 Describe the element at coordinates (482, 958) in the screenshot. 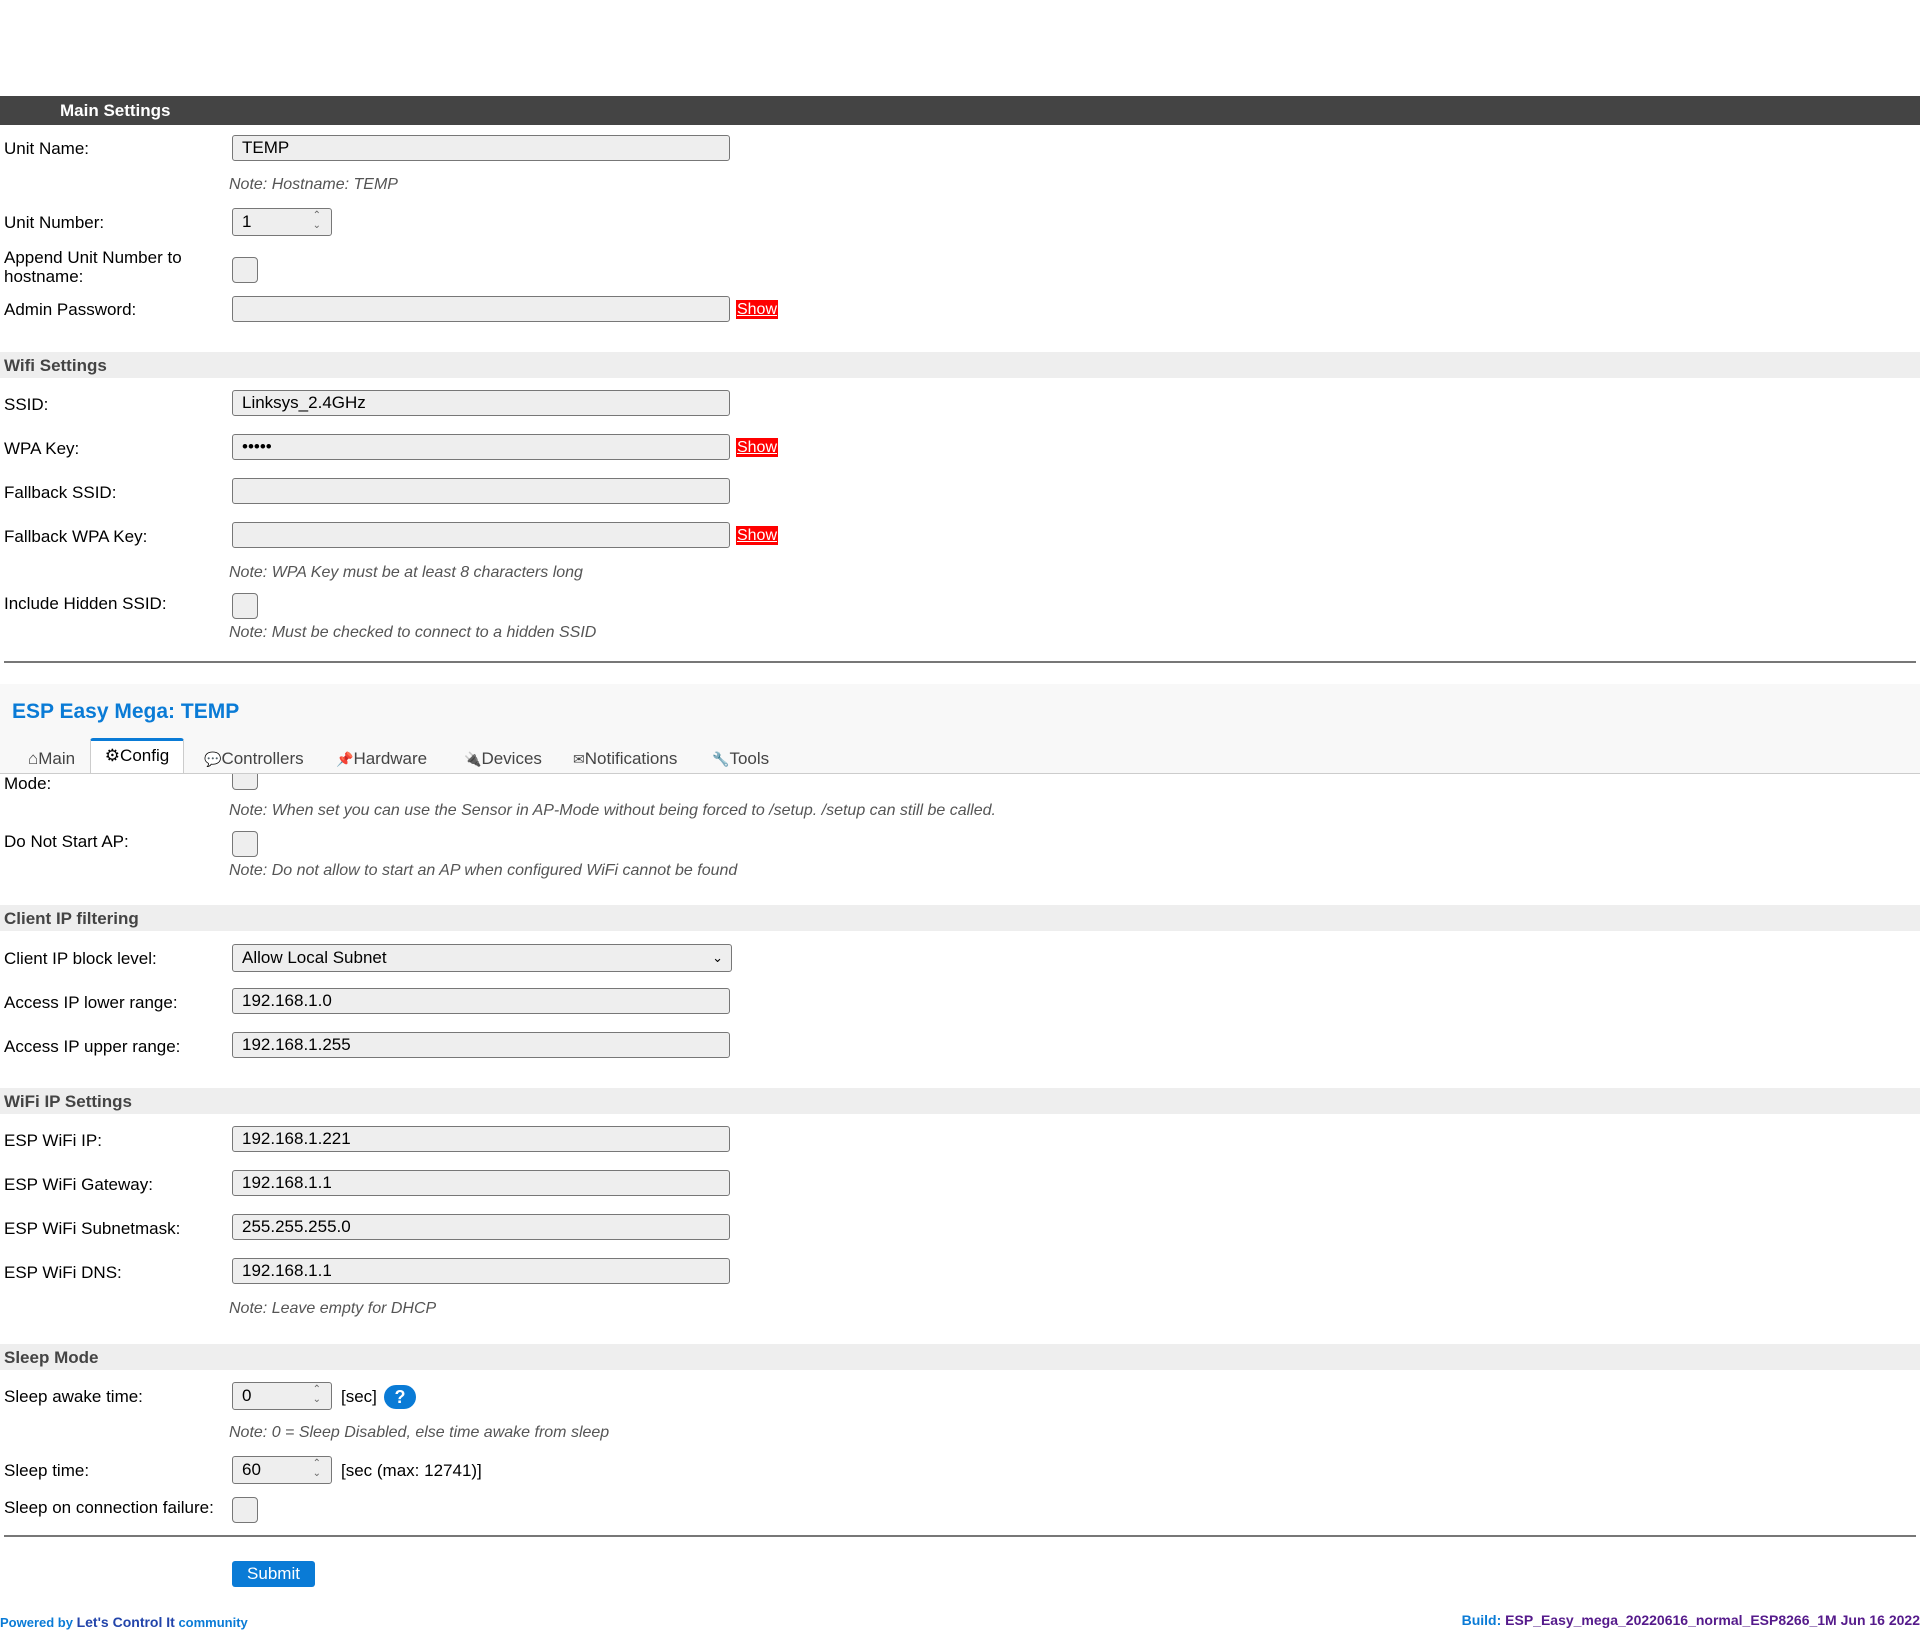

I see `client-ip-block-level-select: Allow Local Subnet ⌄` at that location.